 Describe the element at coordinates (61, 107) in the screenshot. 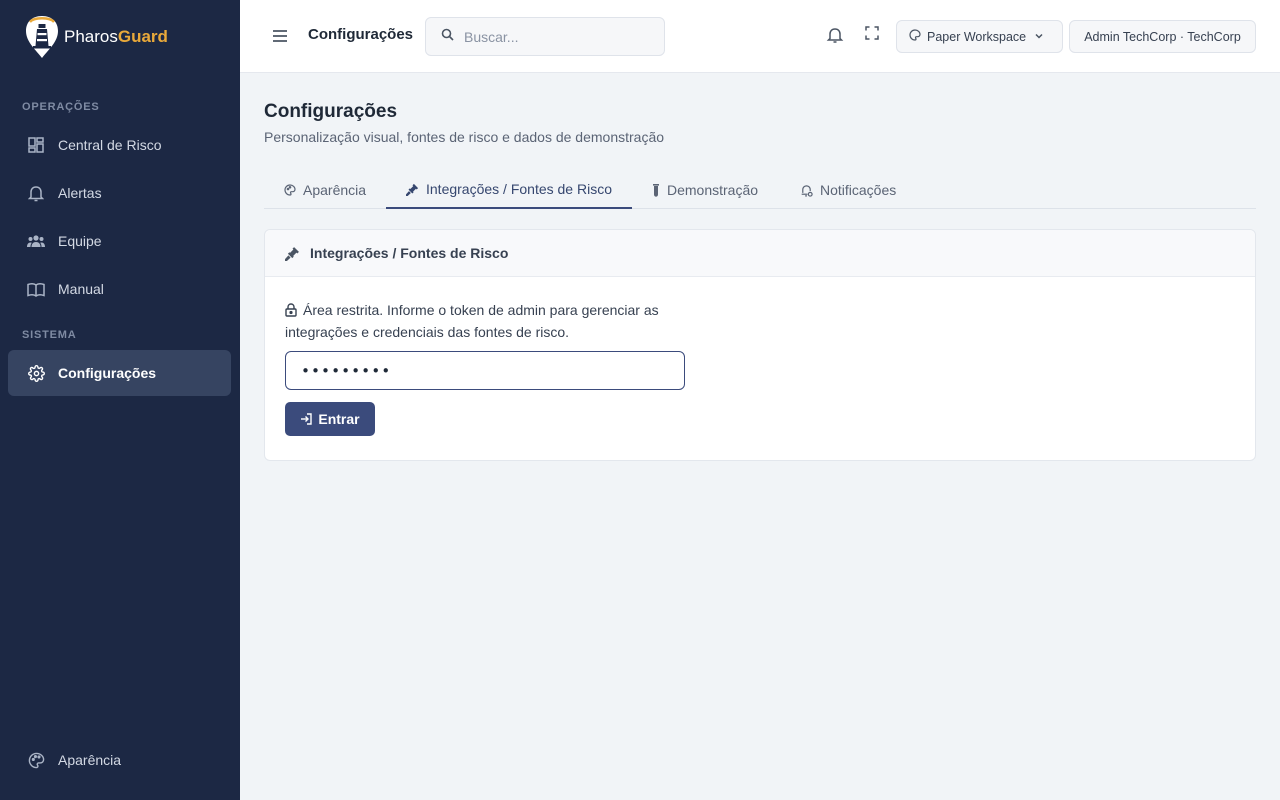

I see `sidebar-section-operations: OPERAÇÕES` at that location.